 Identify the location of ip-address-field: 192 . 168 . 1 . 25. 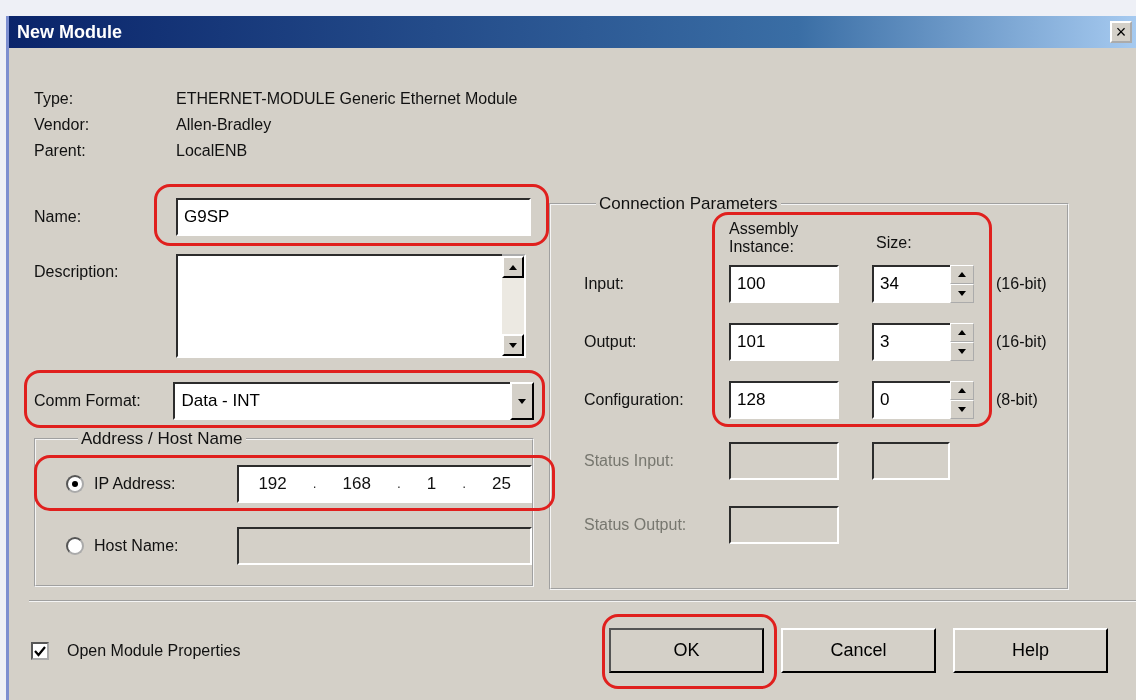
(384, 484).